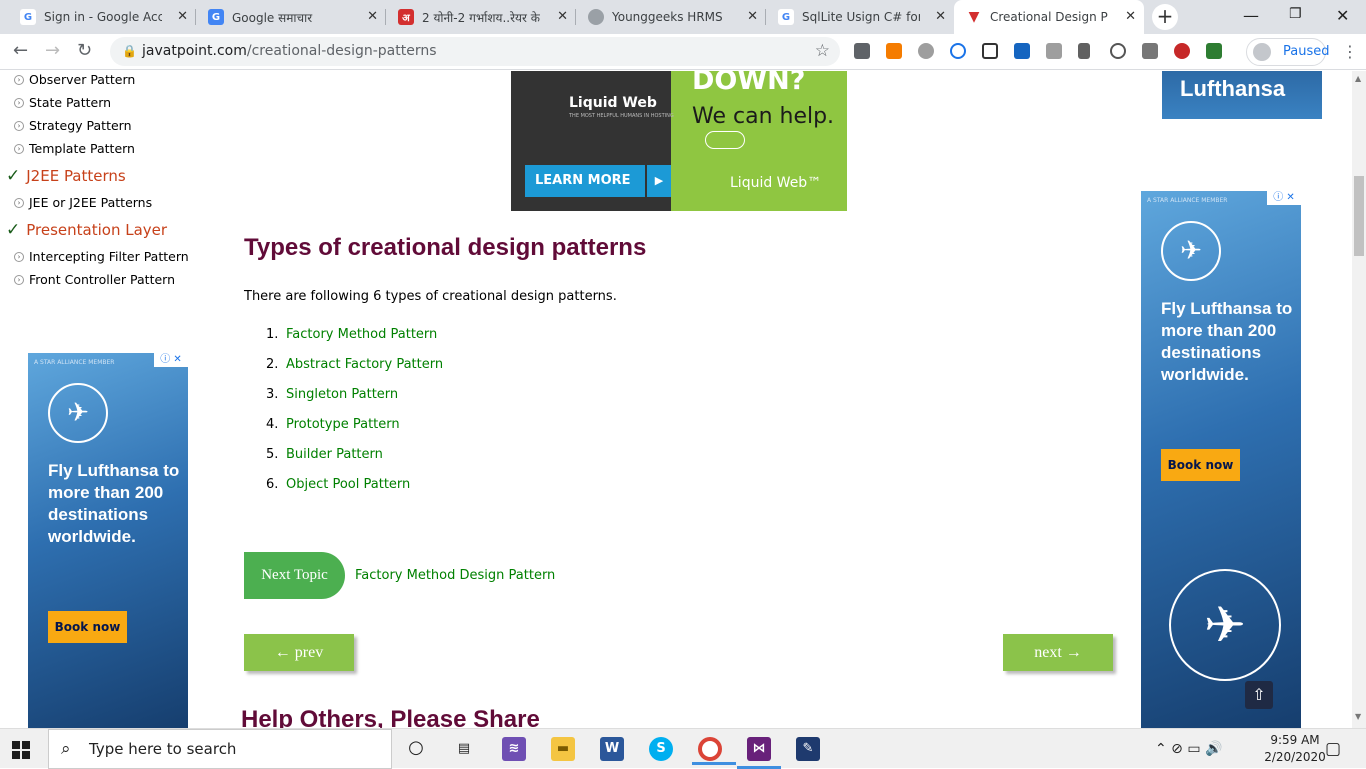 This screenshot has height=769, width=1366. Describe the element at coordinates (1342, 15) in the screenshot. I see `close-window-icon: ✕` at that location.